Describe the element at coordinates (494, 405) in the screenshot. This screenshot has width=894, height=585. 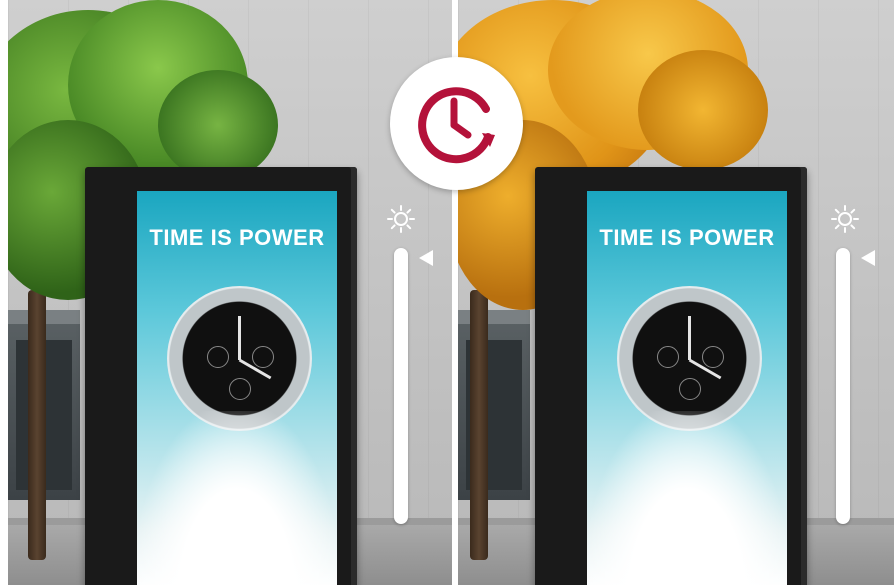
I see `building` at that location.